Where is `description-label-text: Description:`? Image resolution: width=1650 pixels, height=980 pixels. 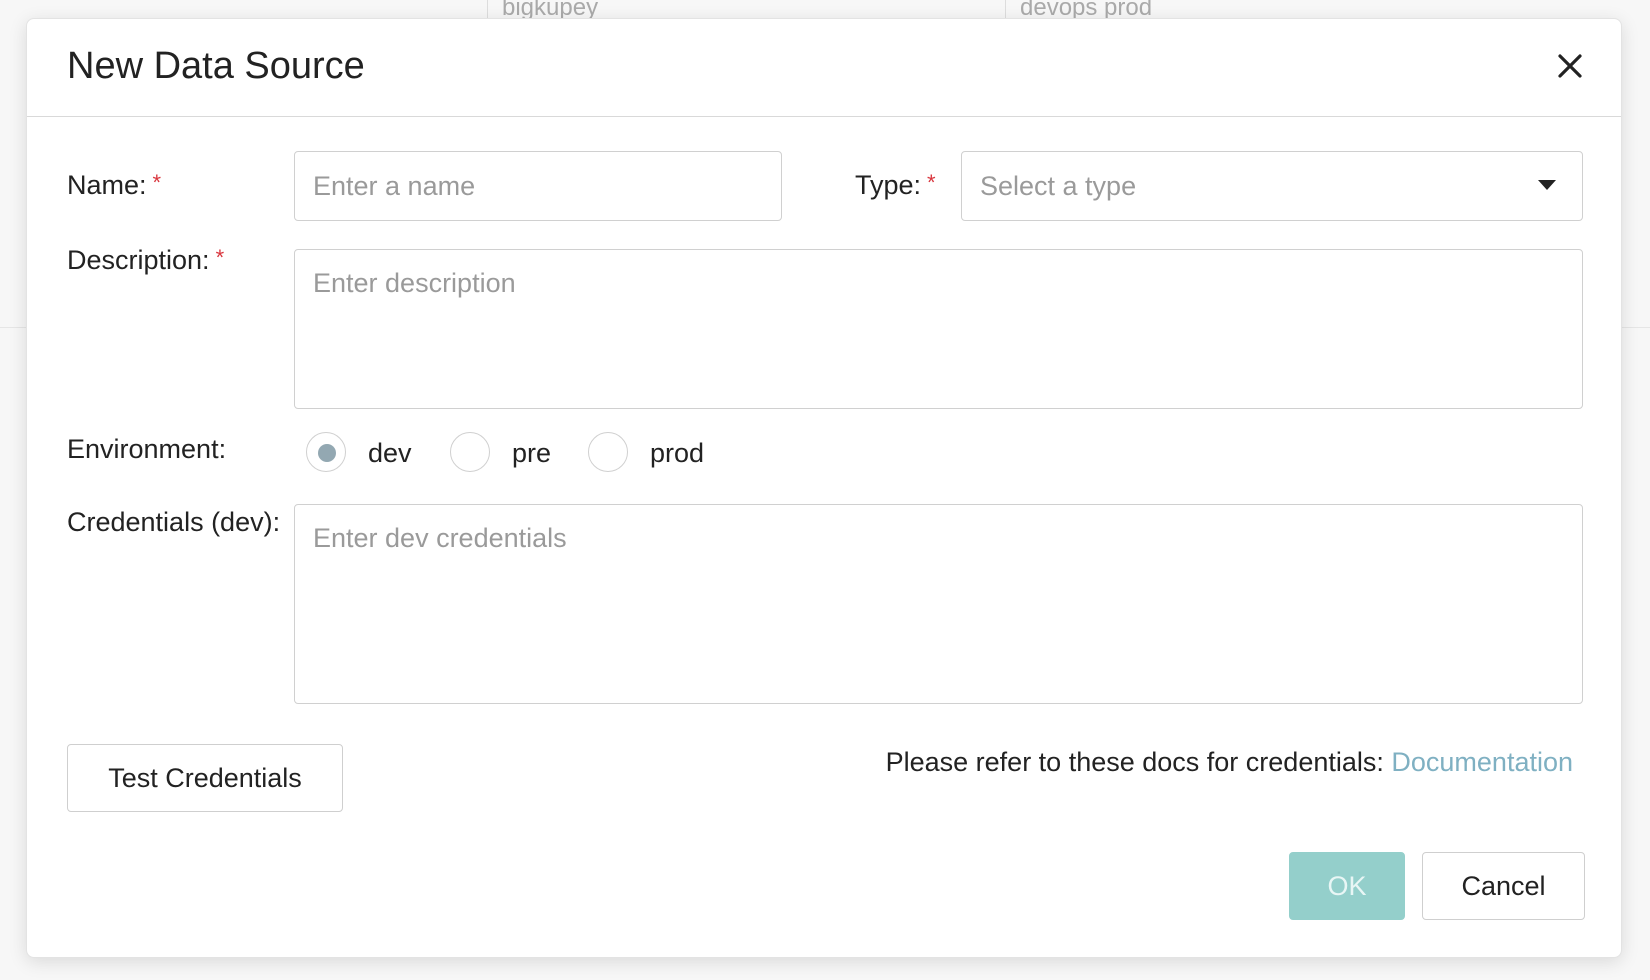 description-label-text: Description: is located at coordinates (138, 260).